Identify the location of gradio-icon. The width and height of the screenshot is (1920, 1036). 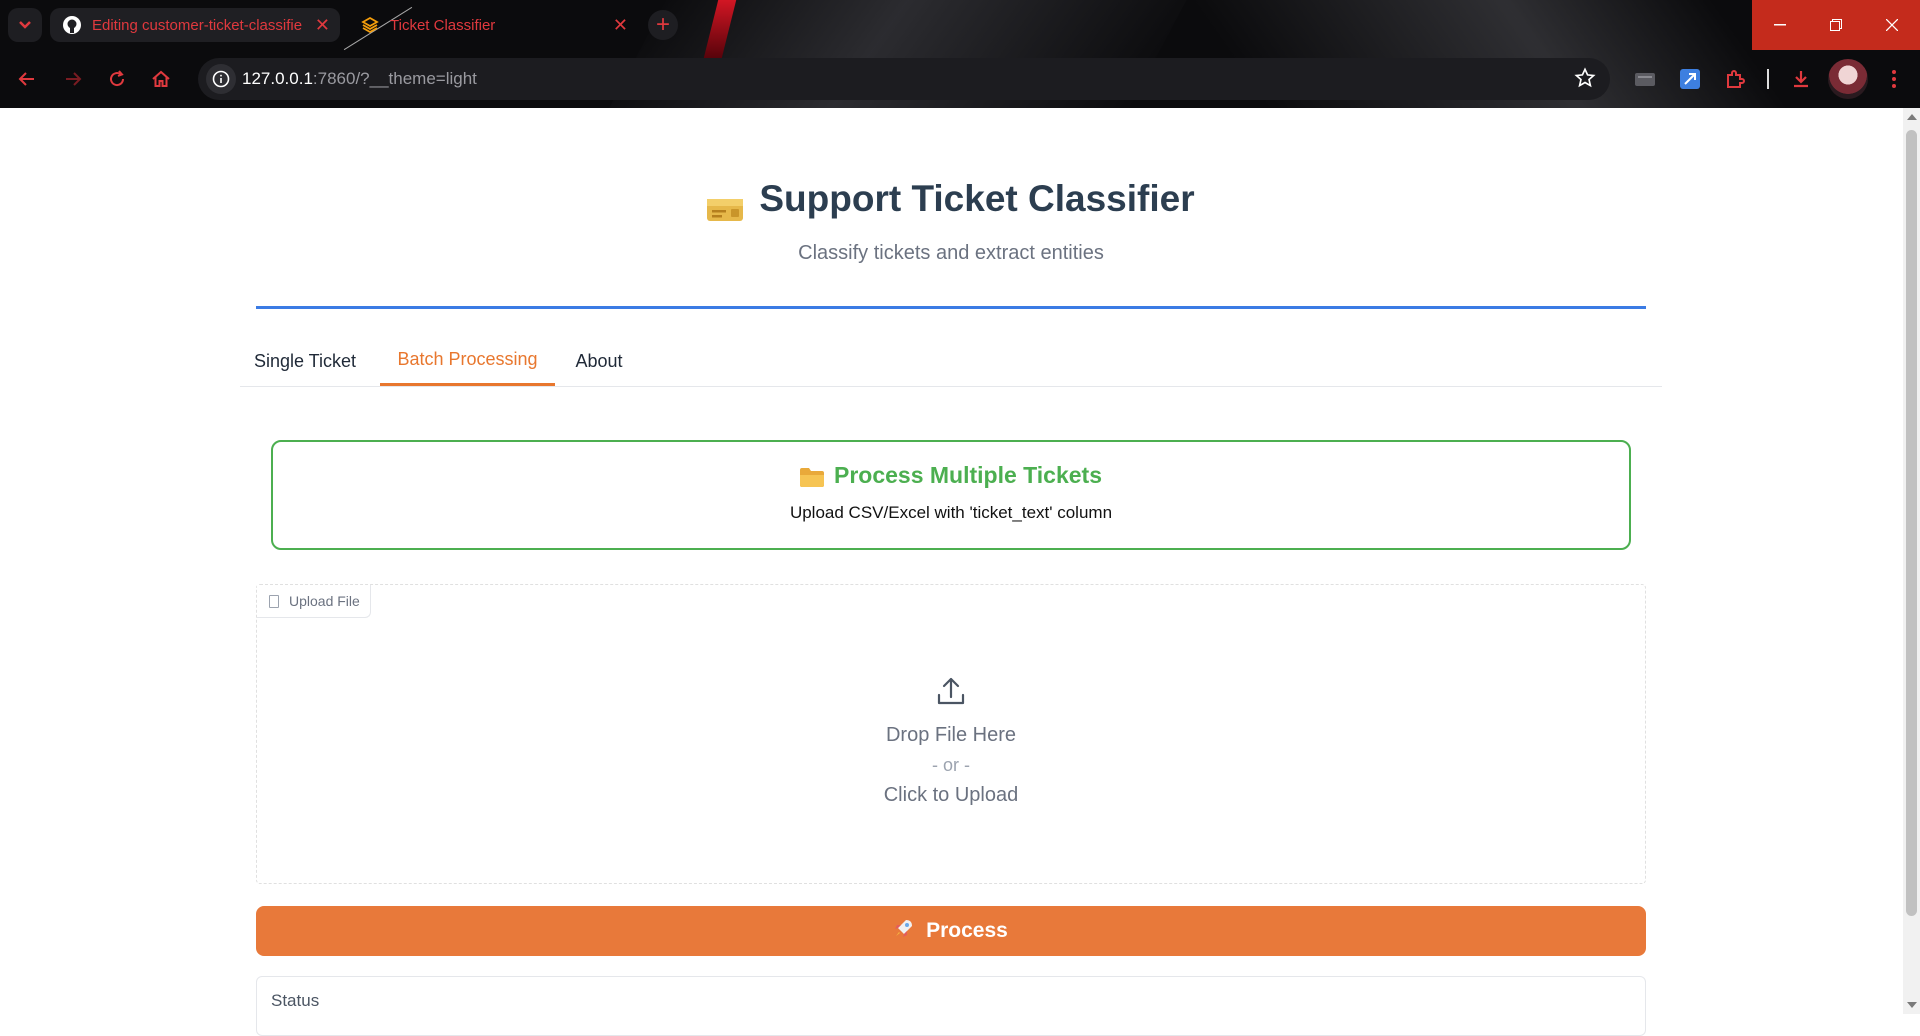
(370, 25).